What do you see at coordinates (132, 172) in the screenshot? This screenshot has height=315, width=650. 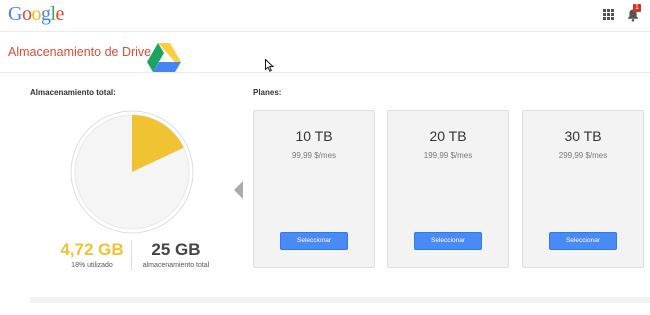 I see `storage-usage-pie` at bounding box center [132, 172].